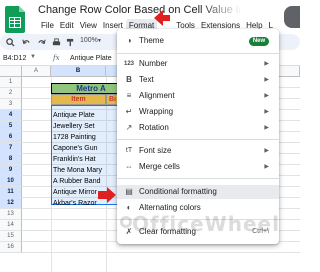  I want to click on name-box: B4:D12, so click(14, 58).